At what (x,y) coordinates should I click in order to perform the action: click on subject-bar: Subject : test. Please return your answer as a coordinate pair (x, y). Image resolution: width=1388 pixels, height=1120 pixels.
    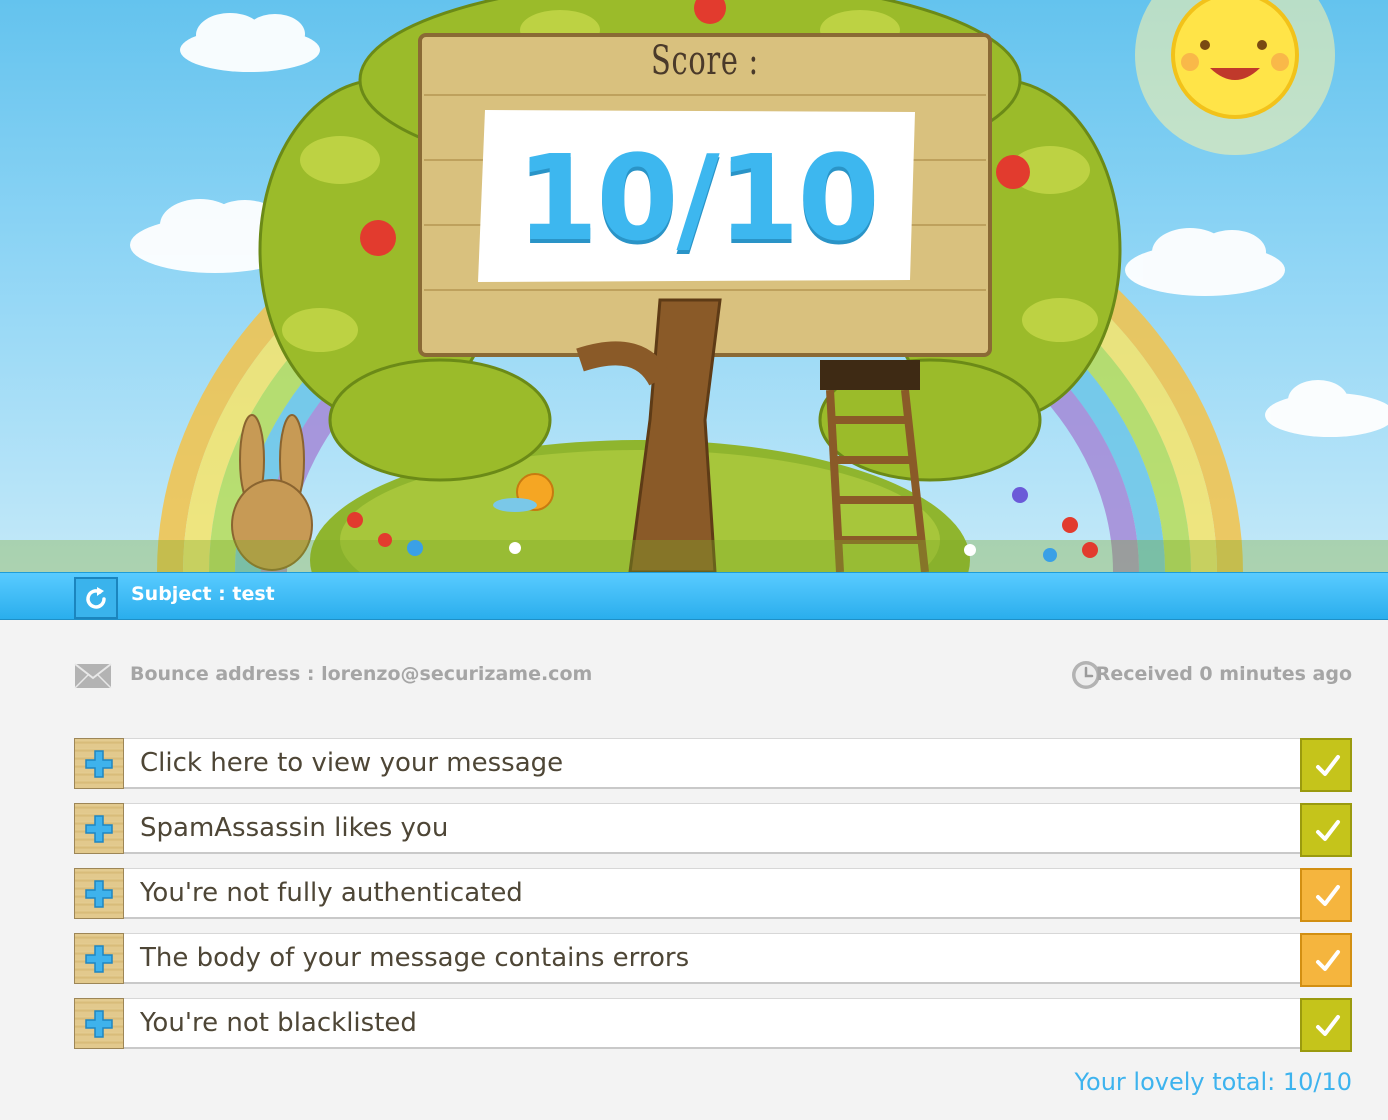
    Looking at the image, I should click on (694, 596).